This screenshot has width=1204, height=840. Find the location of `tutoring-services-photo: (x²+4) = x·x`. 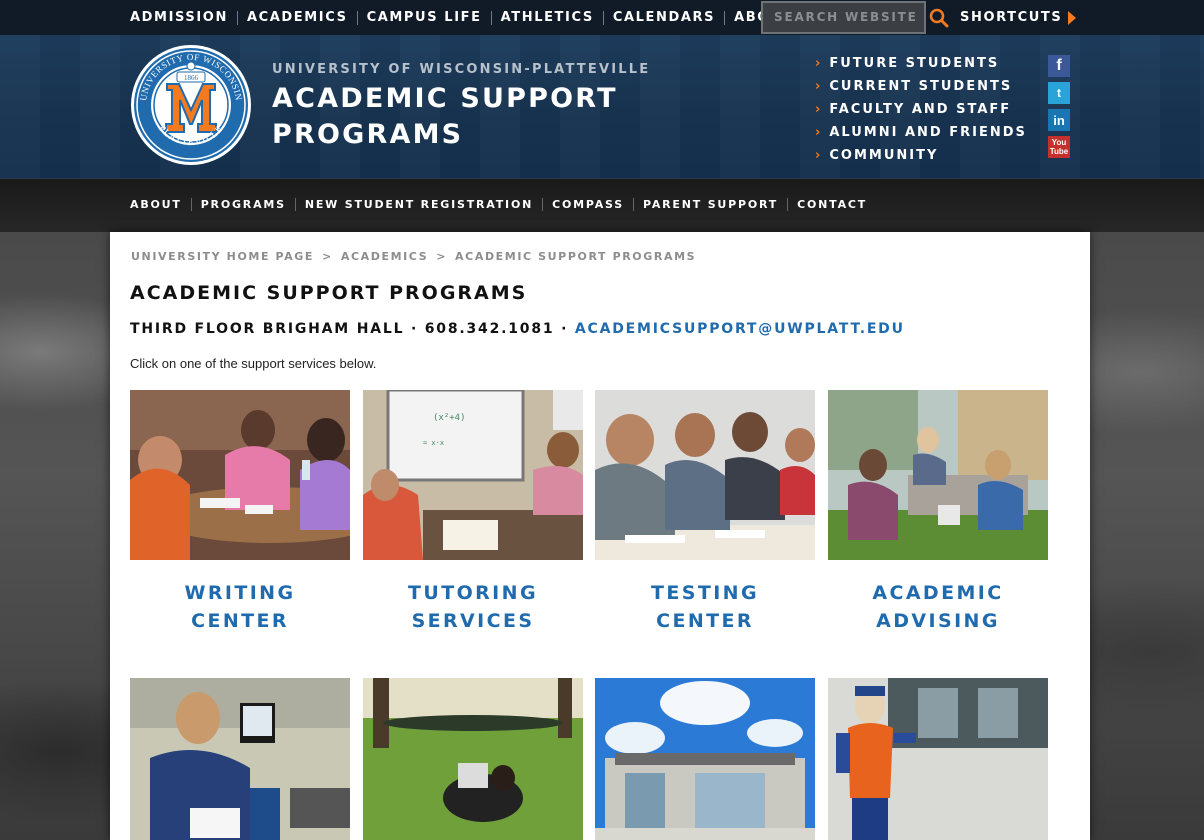

tutoring-services-photo: (x²+4) = x·x is located at coordinates (473, 474).